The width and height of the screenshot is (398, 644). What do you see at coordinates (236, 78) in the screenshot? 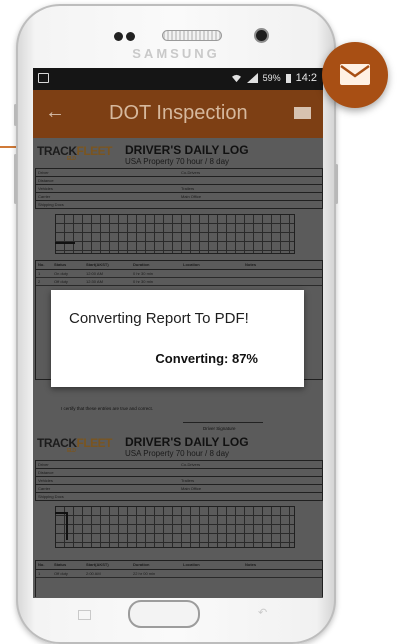
I see `wifi-icon` at bounding box center [236, 78].